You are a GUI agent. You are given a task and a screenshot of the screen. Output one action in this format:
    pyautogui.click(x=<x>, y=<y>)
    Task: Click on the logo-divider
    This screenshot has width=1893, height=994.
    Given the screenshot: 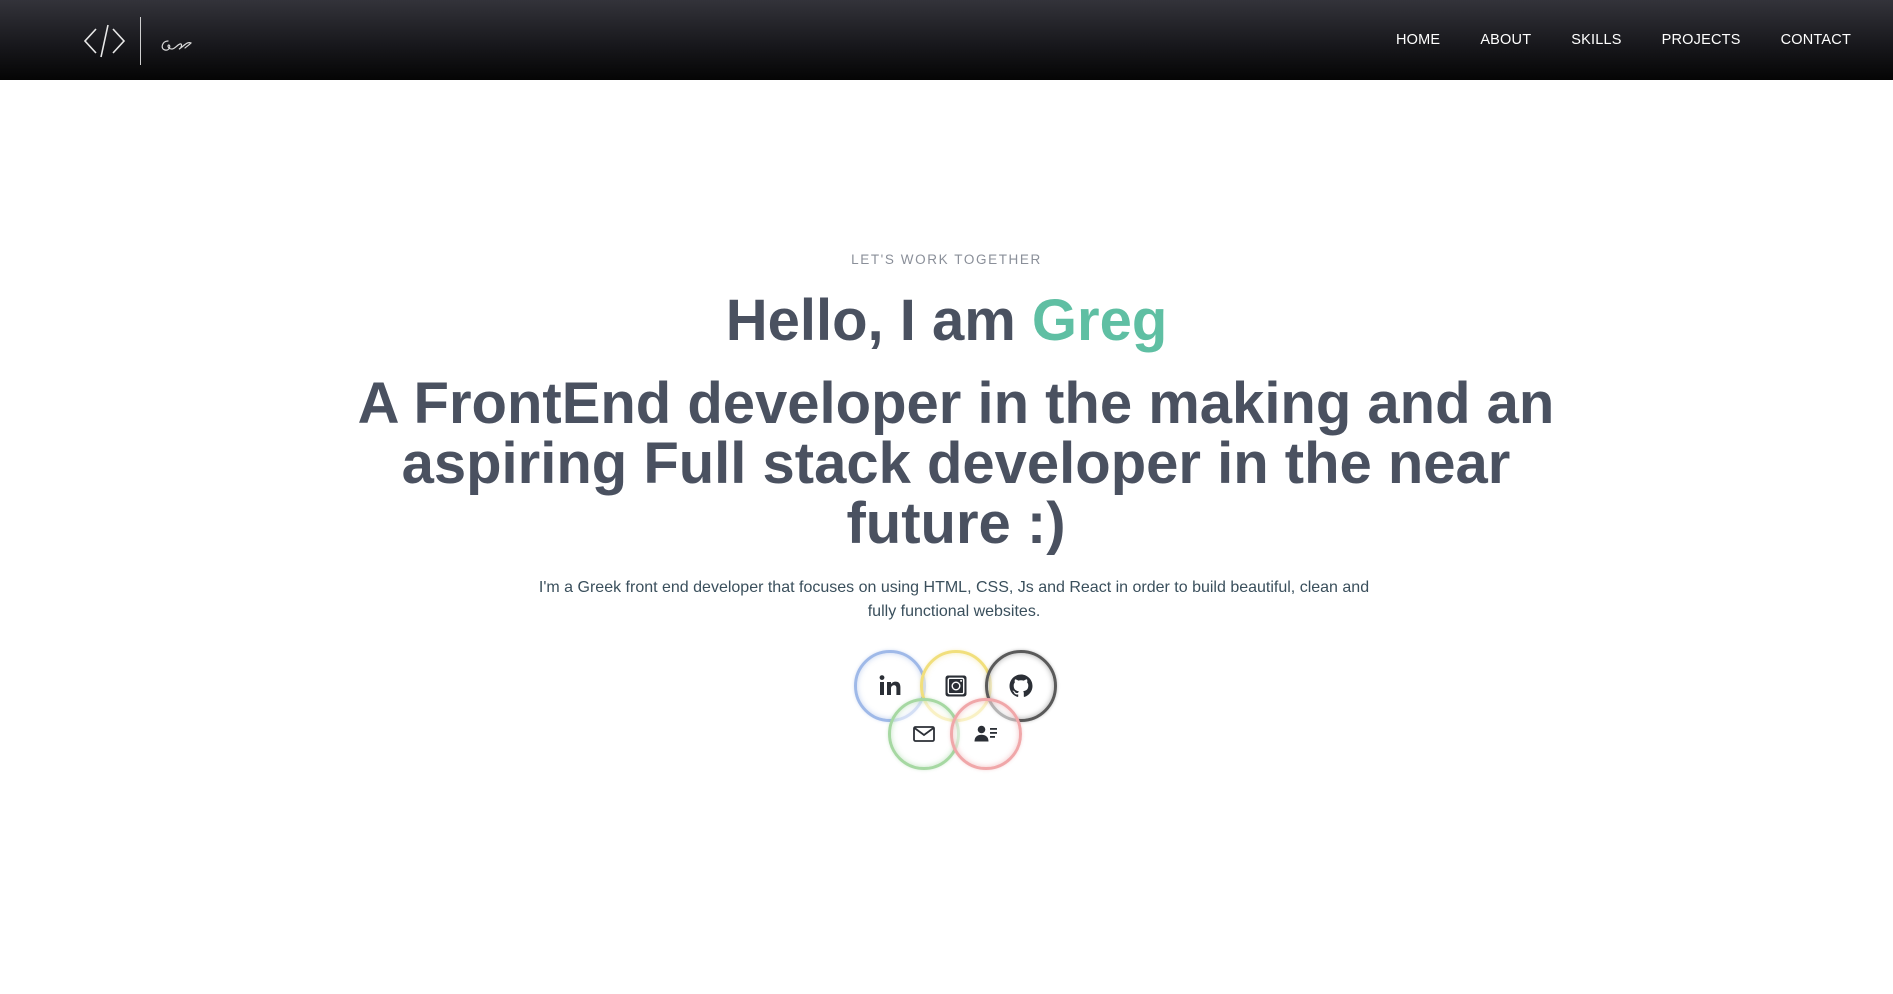 What is the action you would take?
    pyautogui.click(x=140, y=41)
    